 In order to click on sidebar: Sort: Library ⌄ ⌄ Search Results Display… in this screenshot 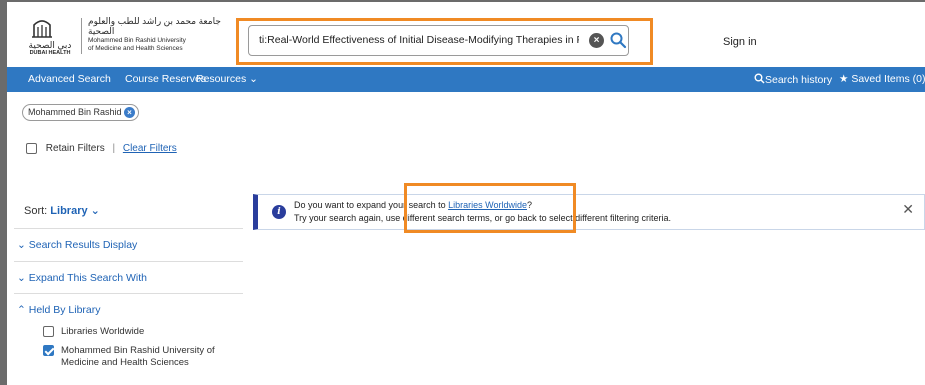, I will do `click(125, 280)`.